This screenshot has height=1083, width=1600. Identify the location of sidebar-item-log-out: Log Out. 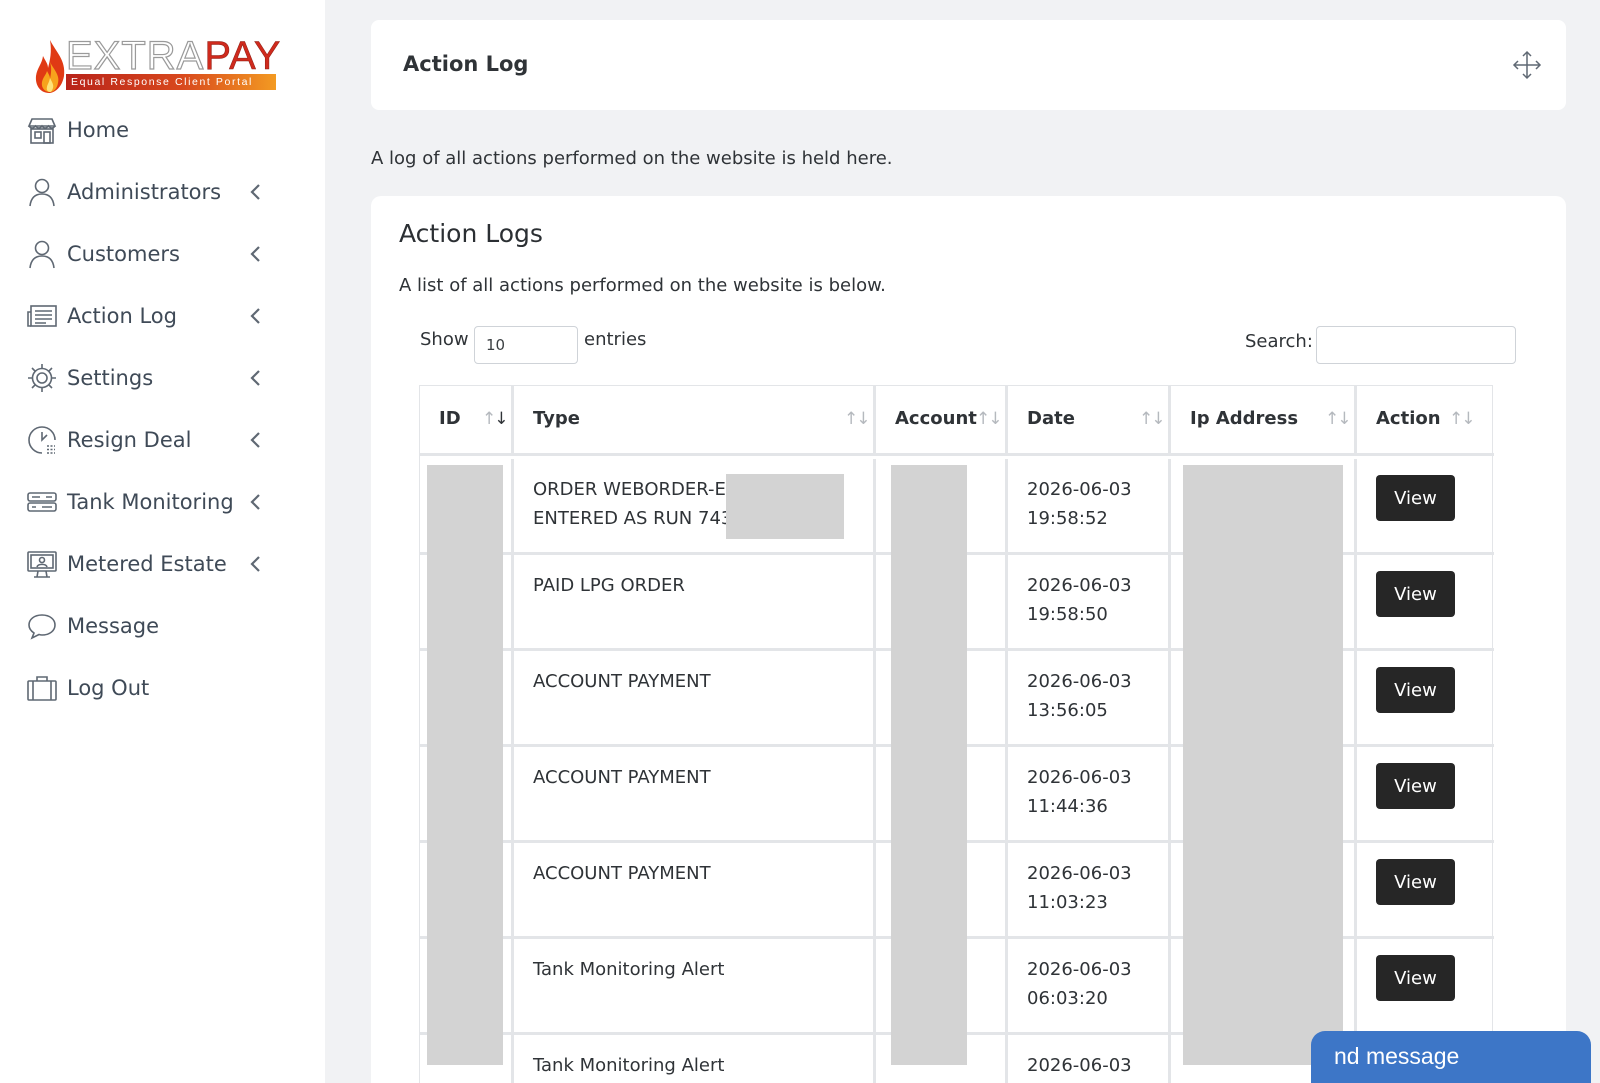
(162, 688).